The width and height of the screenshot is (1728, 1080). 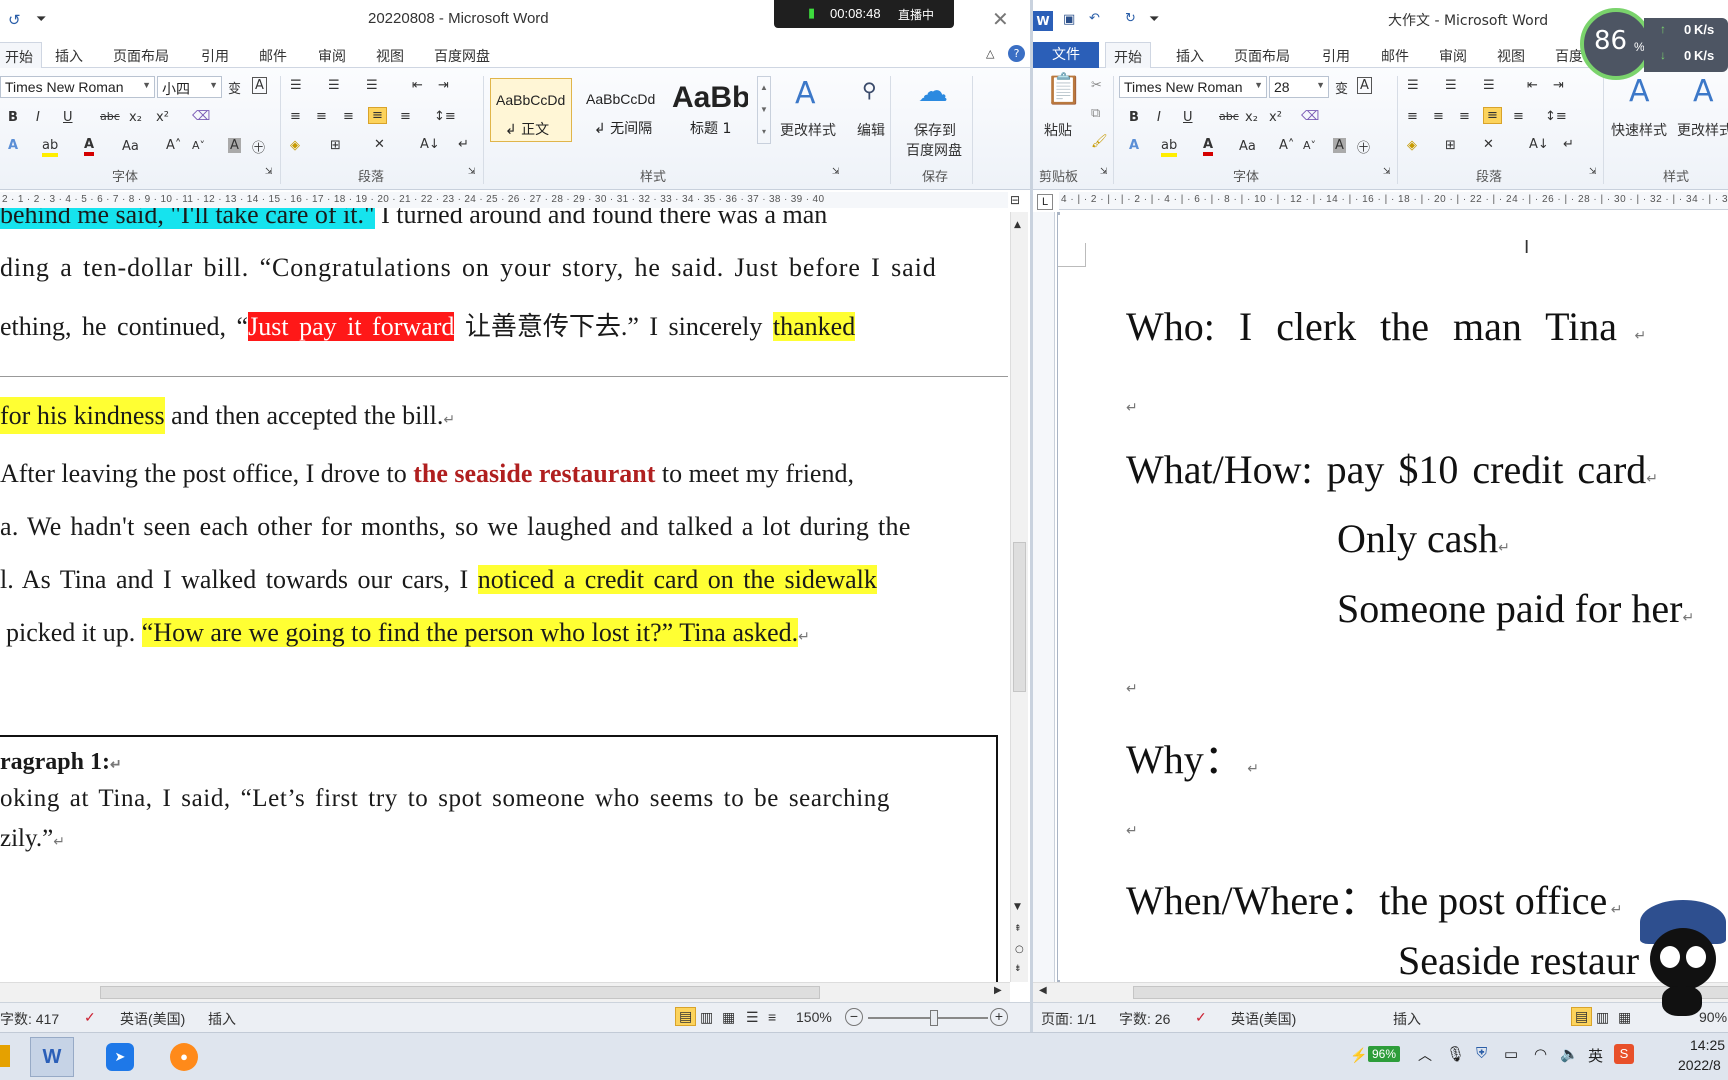 I want to click on view-outline-icon: ☰, so click(x=752, y=1017).